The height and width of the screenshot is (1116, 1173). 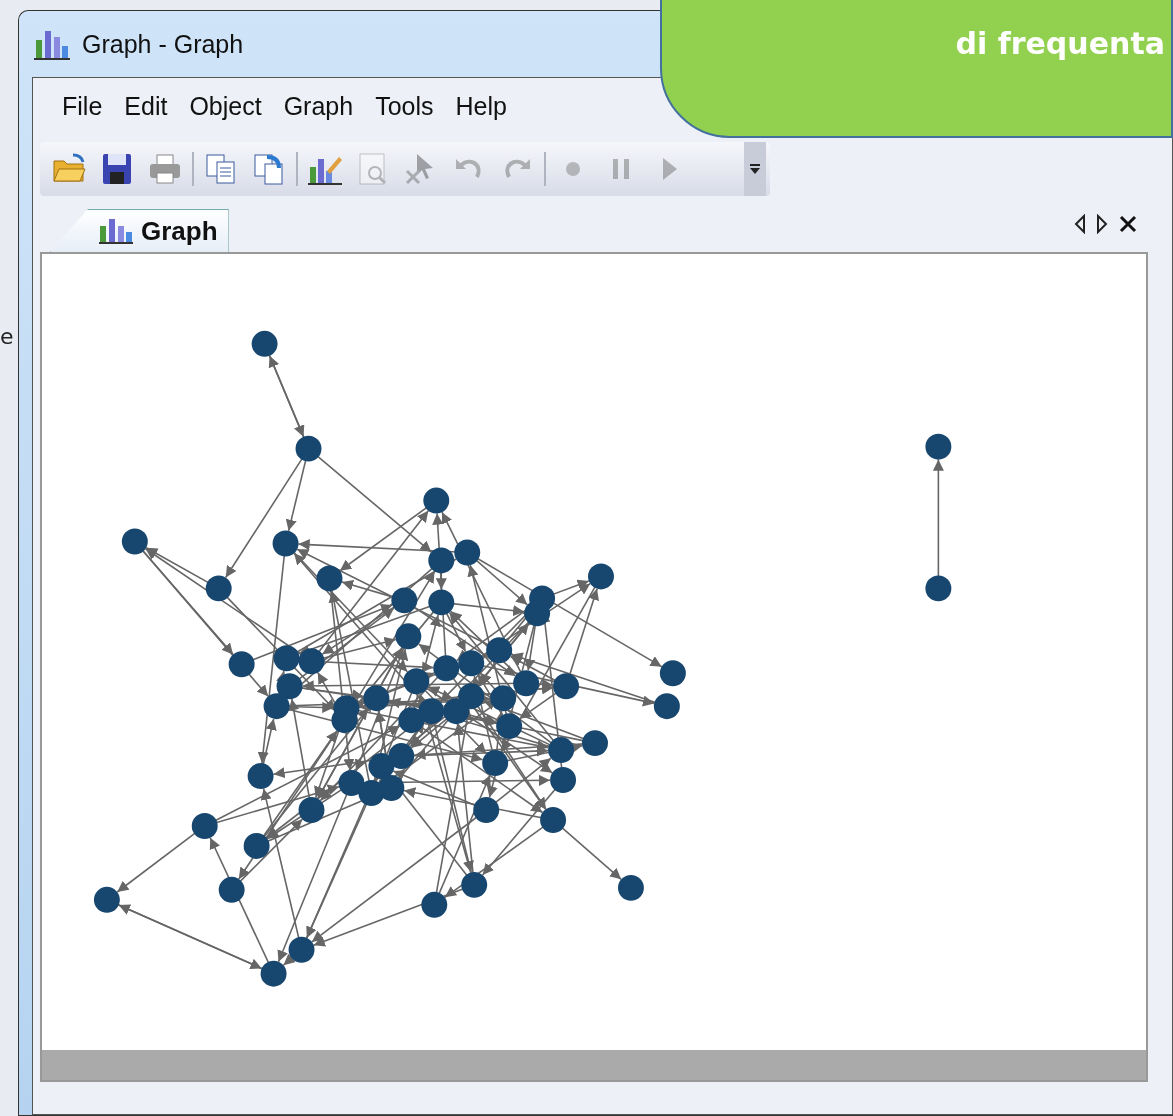 I want to click on callout-text: di frequenta, so click(x=1060, y=43).